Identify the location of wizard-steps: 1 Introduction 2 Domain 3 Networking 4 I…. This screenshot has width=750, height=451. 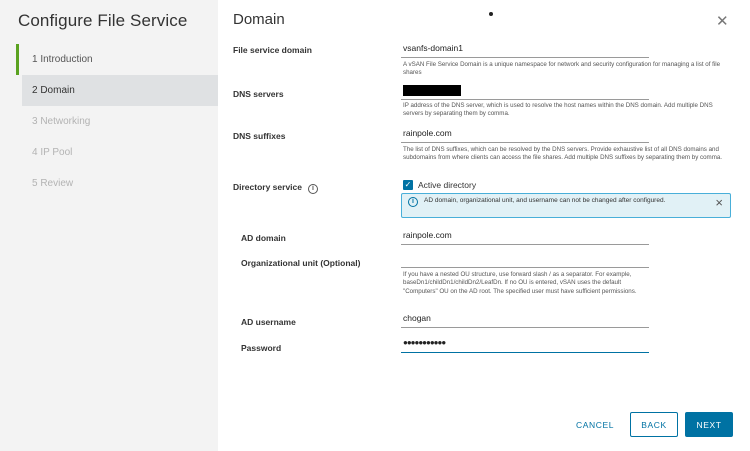
(117, 121).